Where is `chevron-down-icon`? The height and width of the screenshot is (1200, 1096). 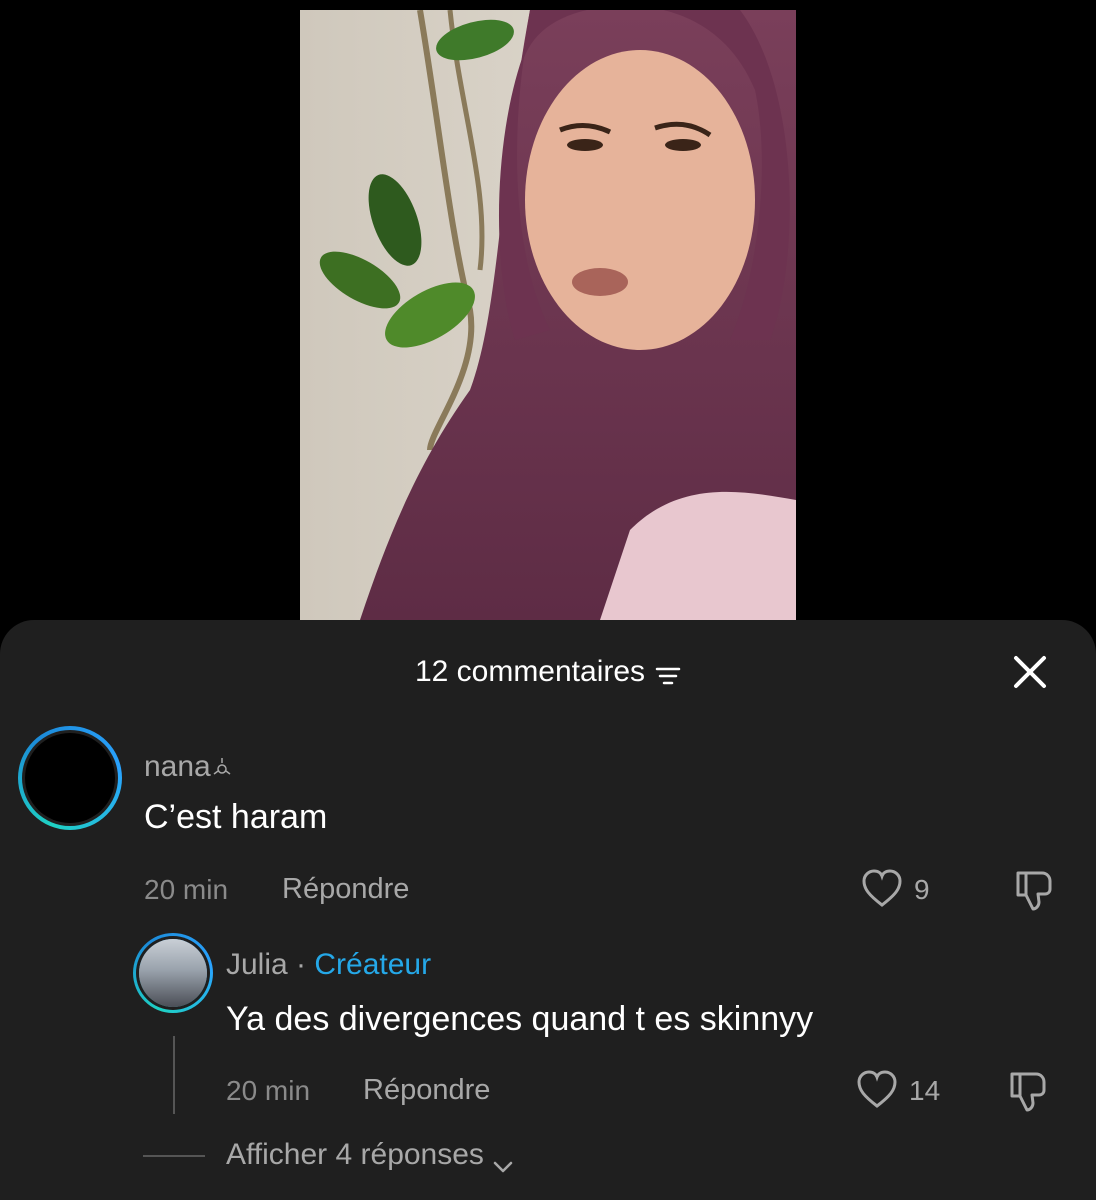
chevron-down-icon is located at coordinates (503, 1160).